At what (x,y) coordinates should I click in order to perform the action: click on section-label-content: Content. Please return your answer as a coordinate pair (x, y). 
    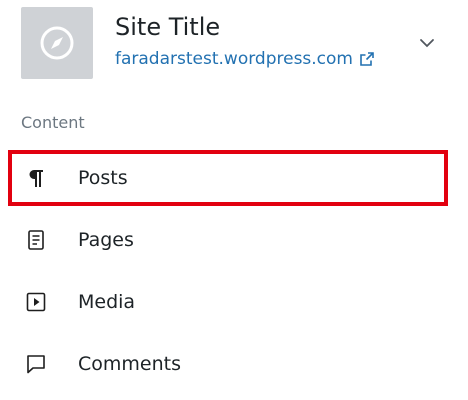
    Looking at the image, I should click on (53, 122).